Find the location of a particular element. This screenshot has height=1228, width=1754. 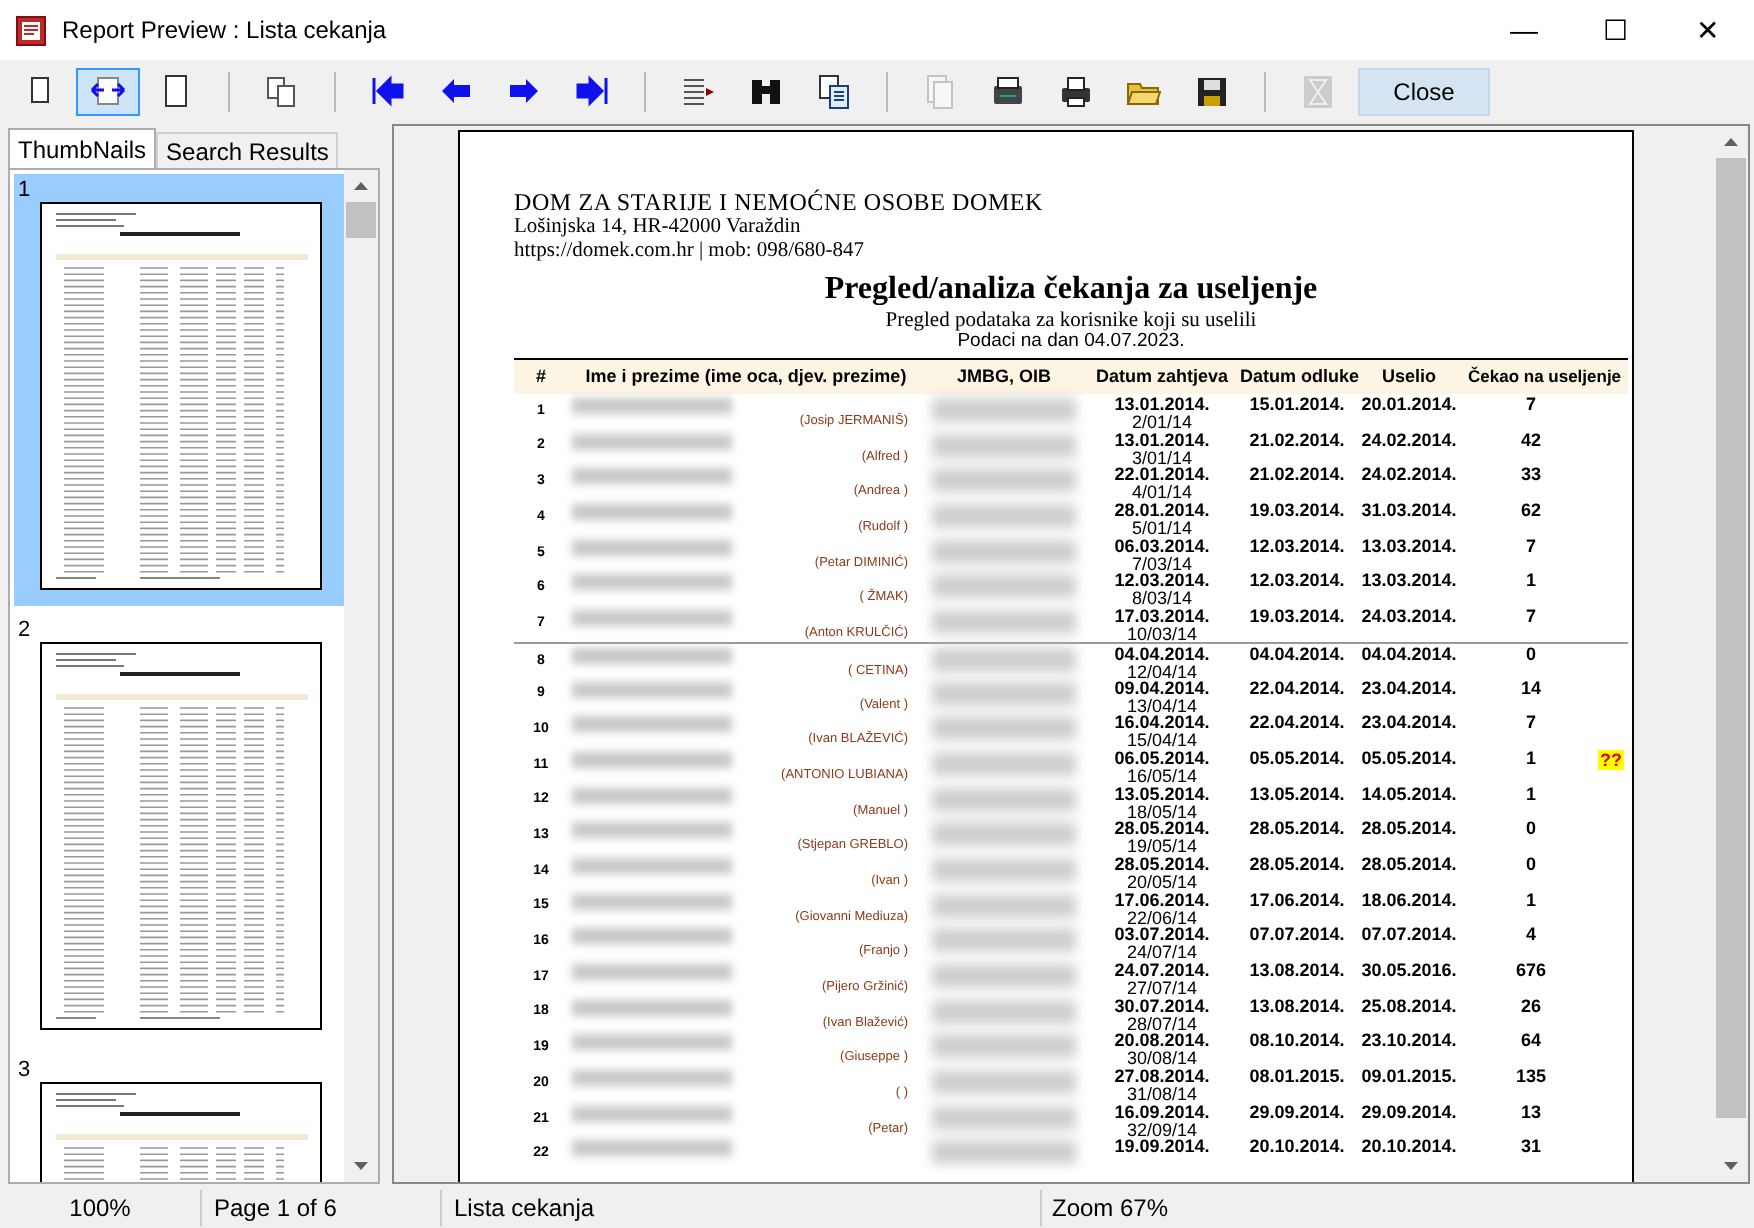

request-date: 17.03.2014. is located at coordinates (1162, 617).